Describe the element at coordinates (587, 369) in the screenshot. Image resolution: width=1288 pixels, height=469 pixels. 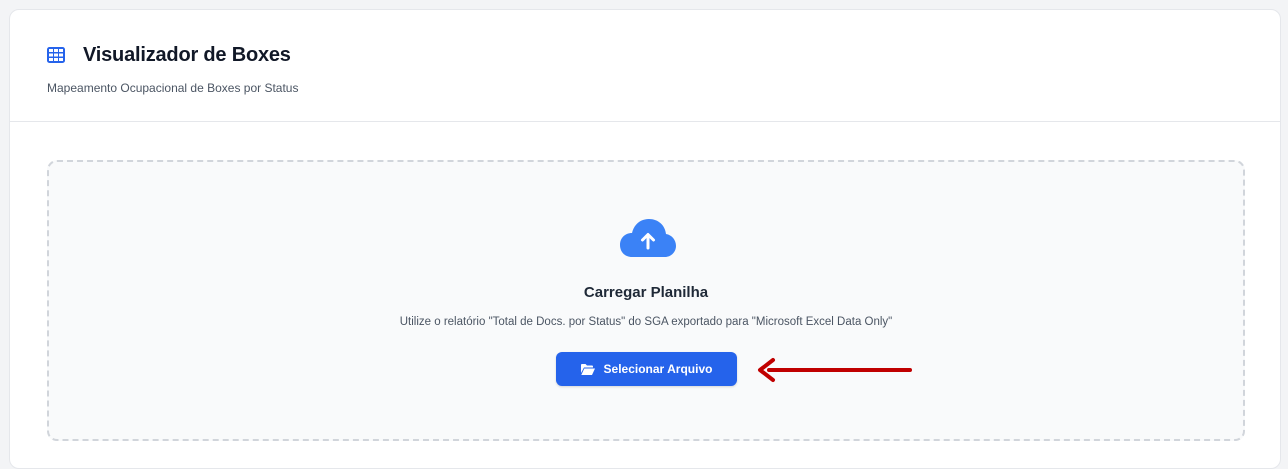
I see `folder-open-icon` at that location.